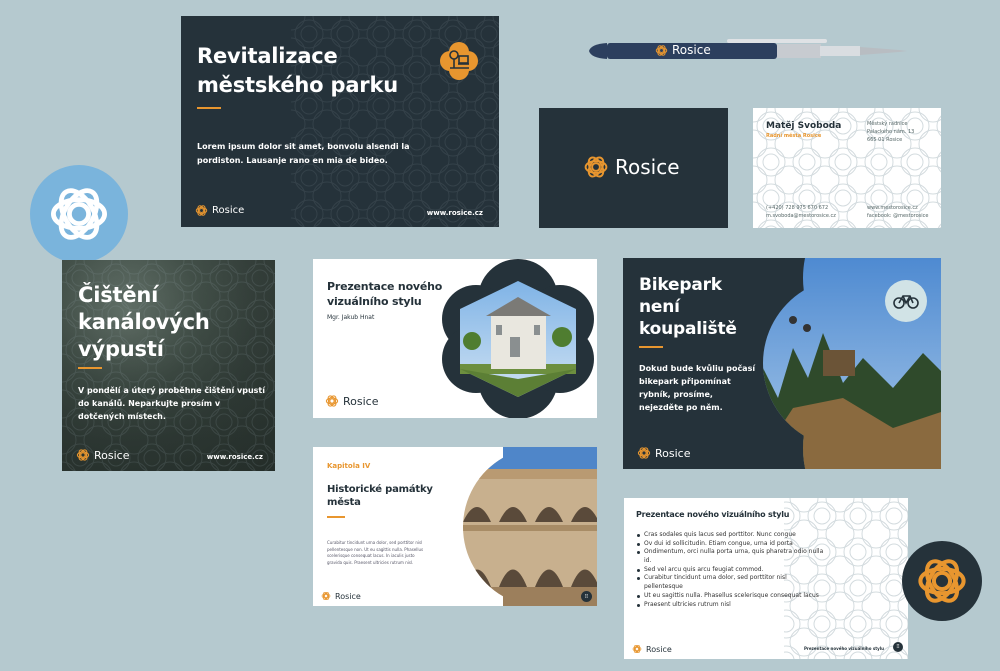  Describe the element at coordinates (688, 307) in the screenshot. I see `bikepark-title: Bikepark není koupaliště` at that location.